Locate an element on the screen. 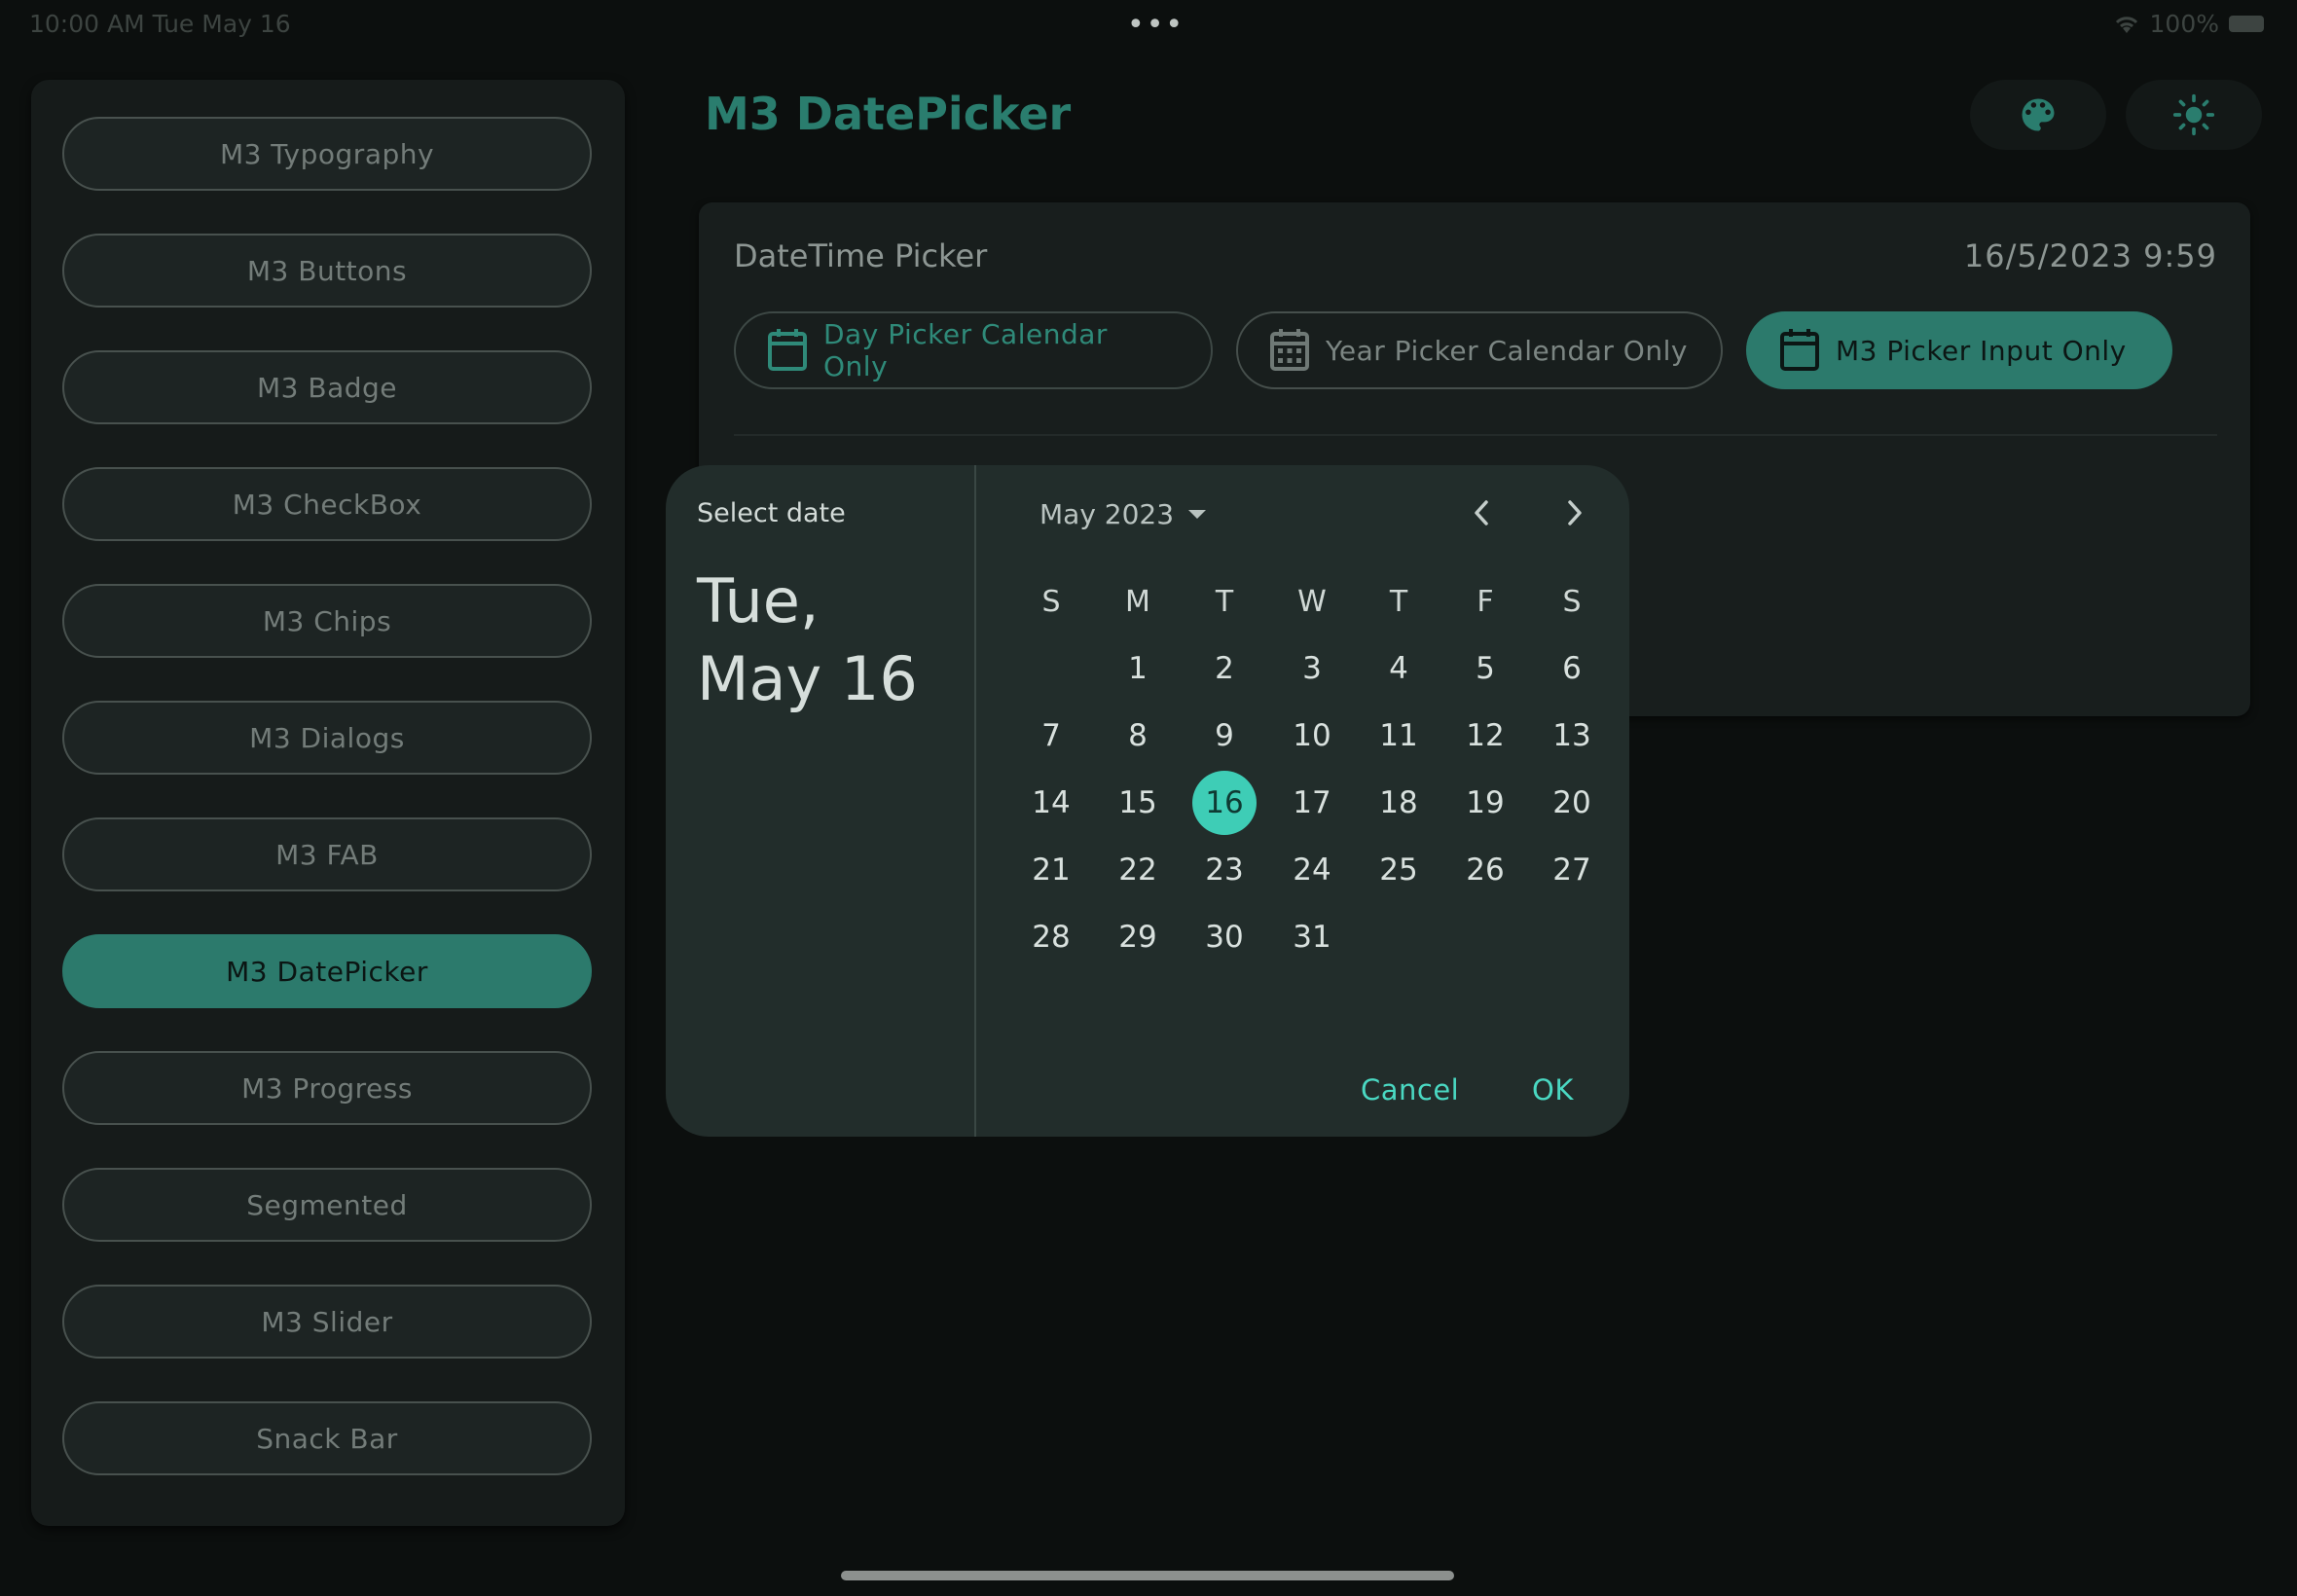 The height and width of the screenshot is (1596, 2297). dialog-supporting-text: Select date is located at coordinates (771, 513).